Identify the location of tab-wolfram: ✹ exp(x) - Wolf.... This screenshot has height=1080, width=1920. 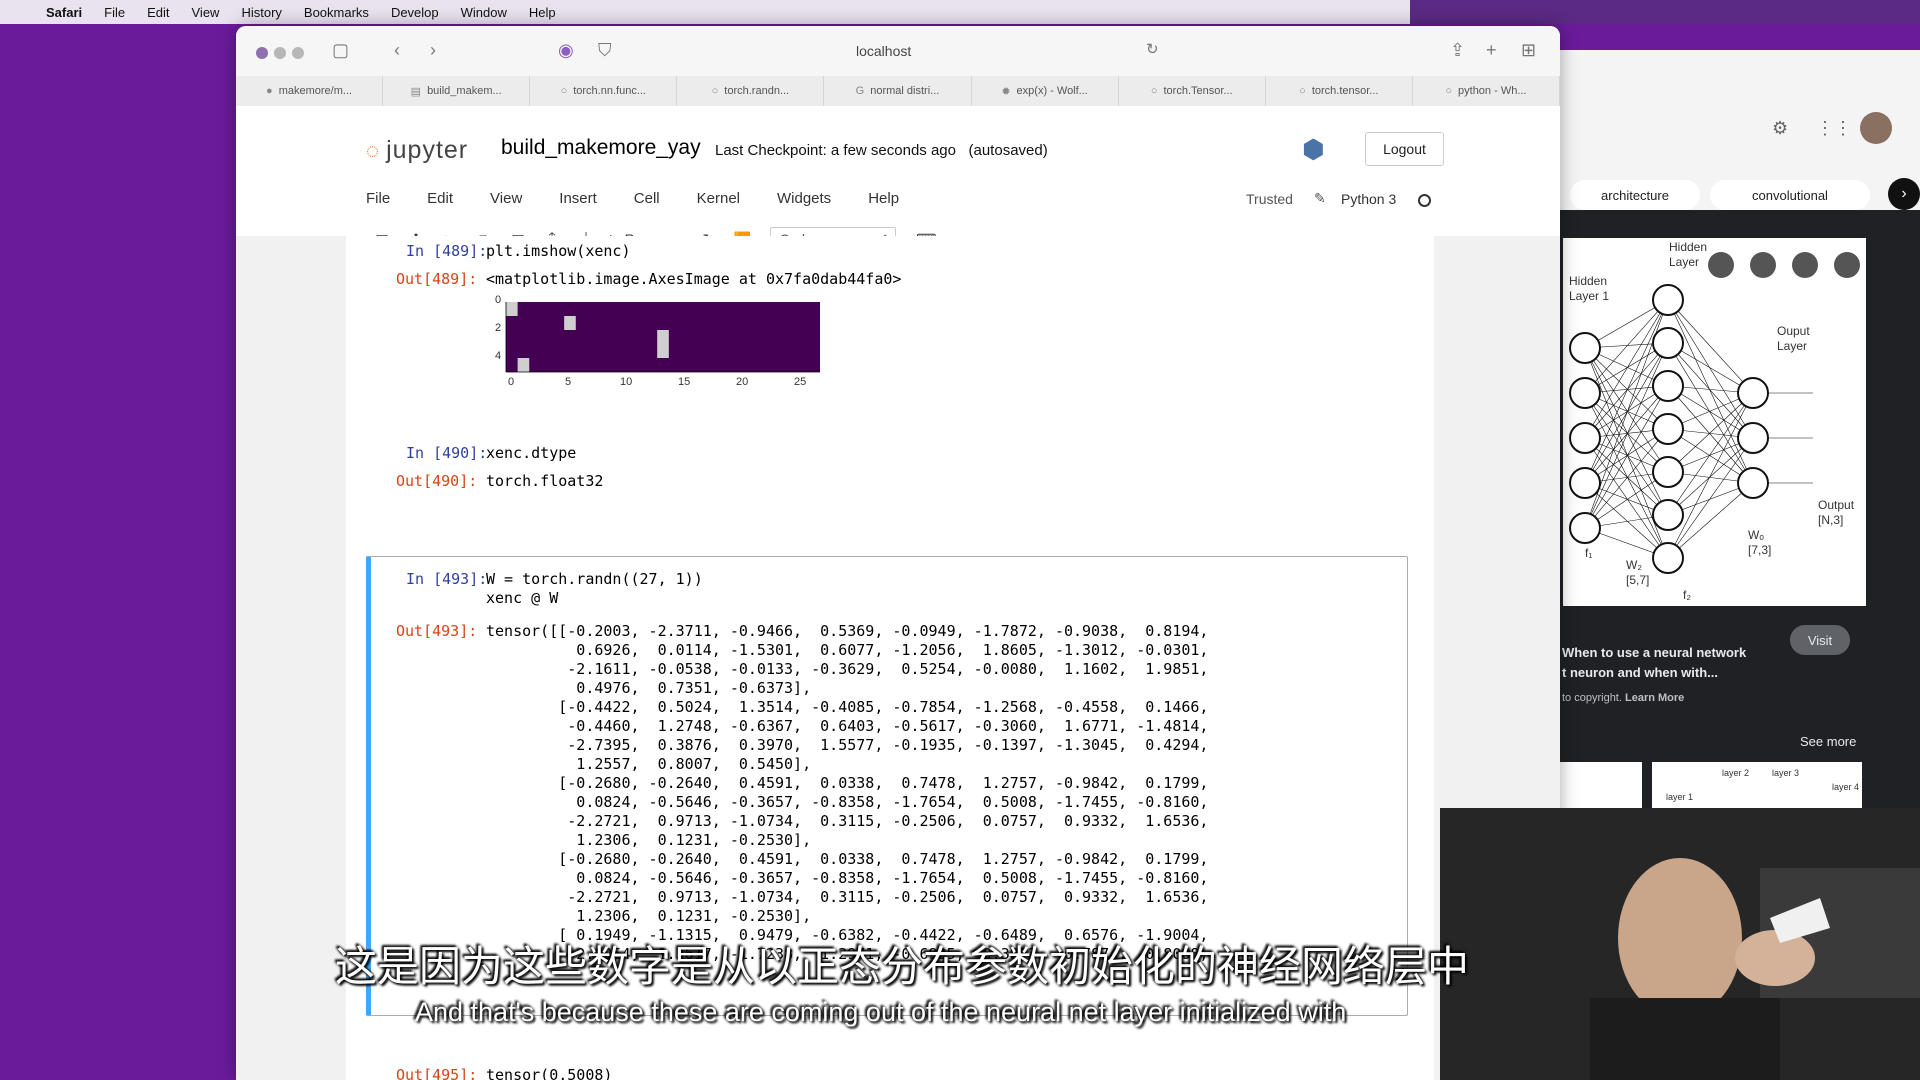
(1045, 91).